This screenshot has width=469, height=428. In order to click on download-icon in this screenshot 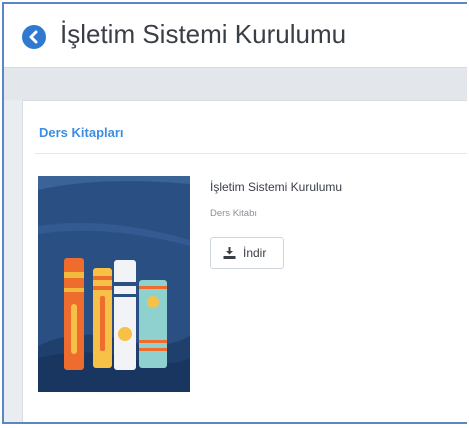, I will do `click(229, 253)`.